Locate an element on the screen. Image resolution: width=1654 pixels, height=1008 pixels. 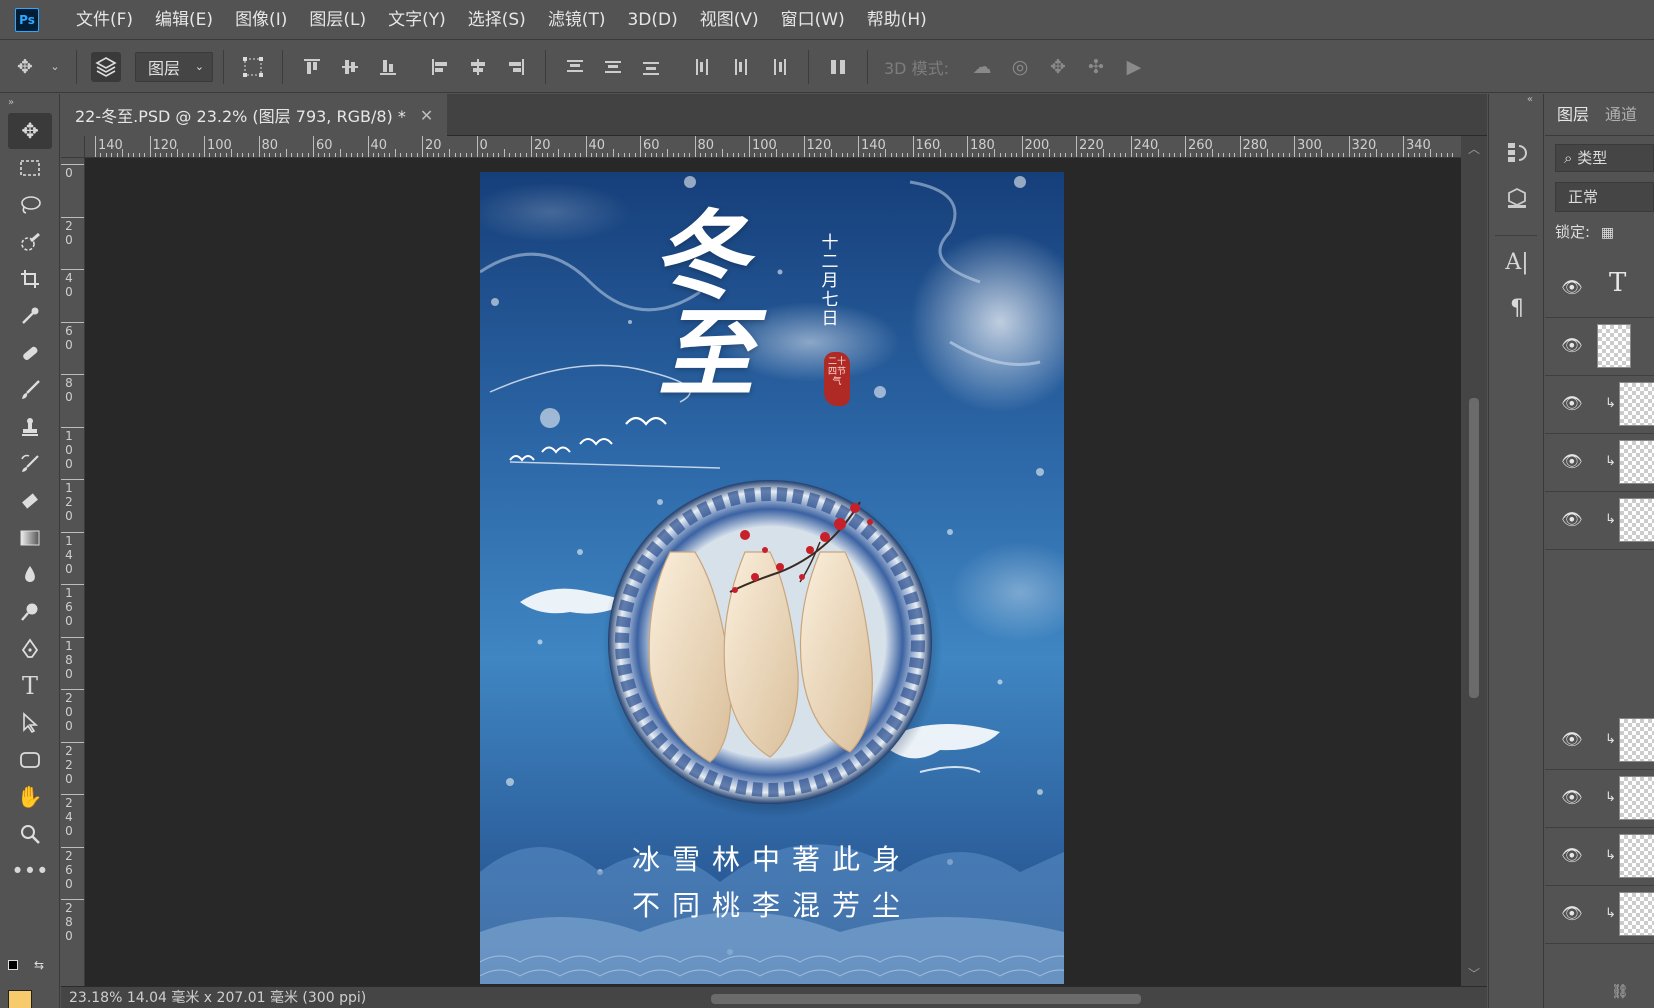
menu-file: 文件(F) is located at coordinates (104, 20).